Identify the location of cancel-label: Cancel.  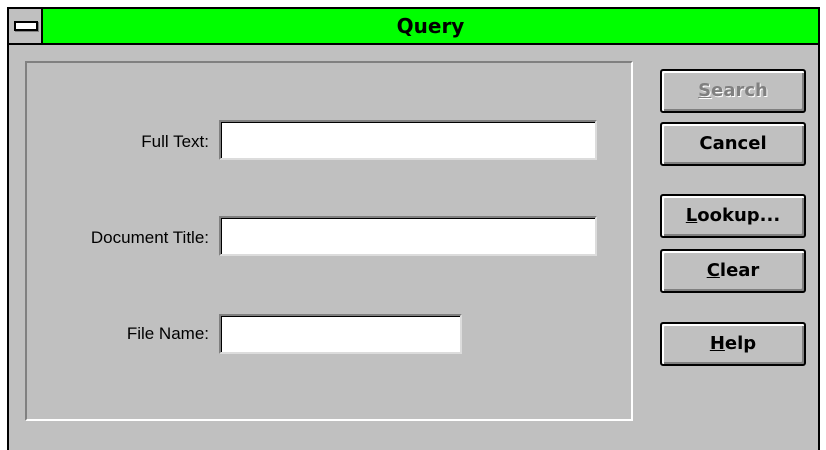
(733, 143).